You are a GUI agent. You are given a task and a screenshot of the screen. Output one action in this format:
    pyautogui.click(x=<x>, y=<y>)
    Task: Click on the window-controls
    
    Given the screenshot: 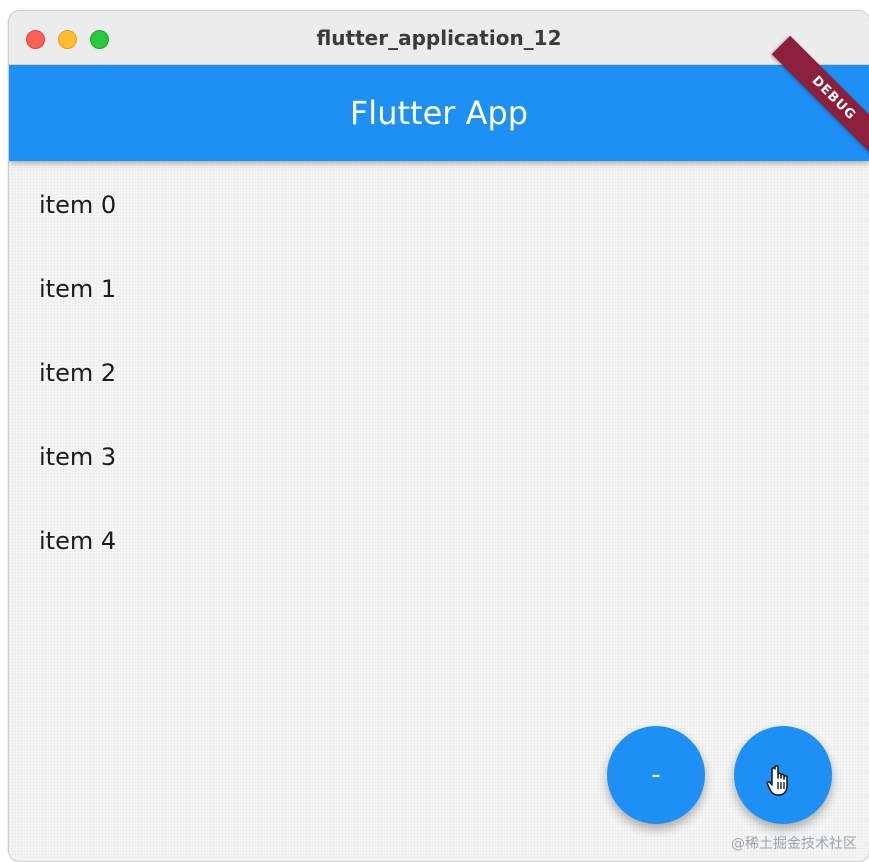 What is the action you would take?
    pyautogui.click(x=67, y=39)
    